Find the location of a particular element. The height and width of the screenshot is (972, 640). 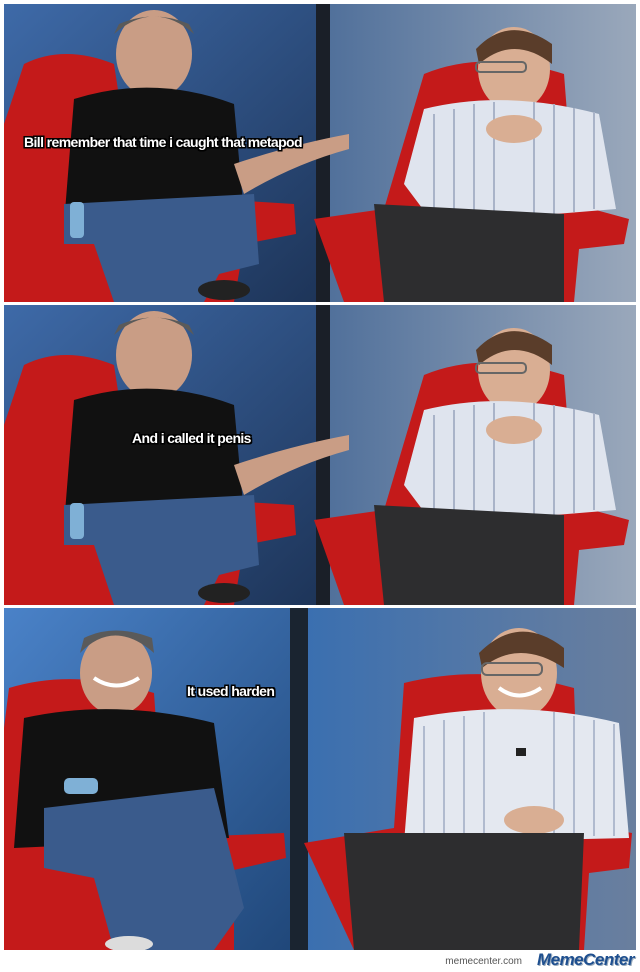

panel-3-caption: It used harden is located at coordinates (231, 691).